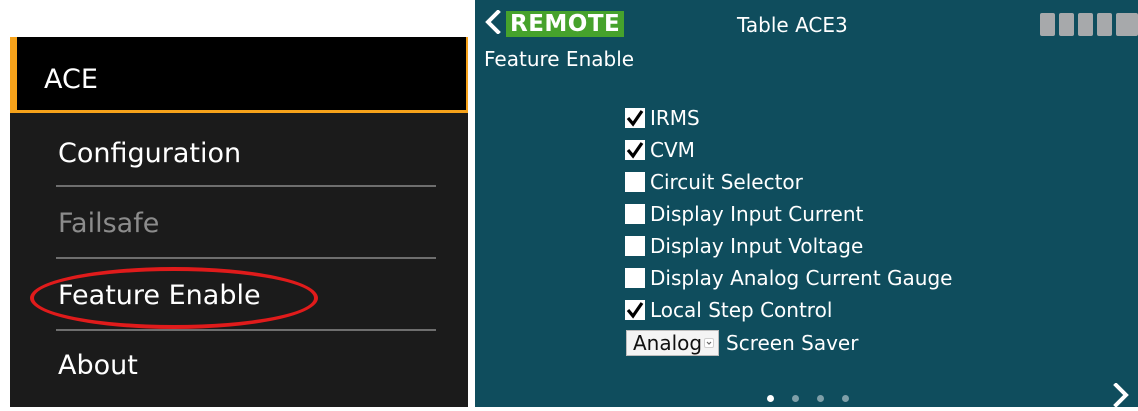 This screenshot has width=1138, height=411. I want to click on chevron-left-icon, so click(493, 22).